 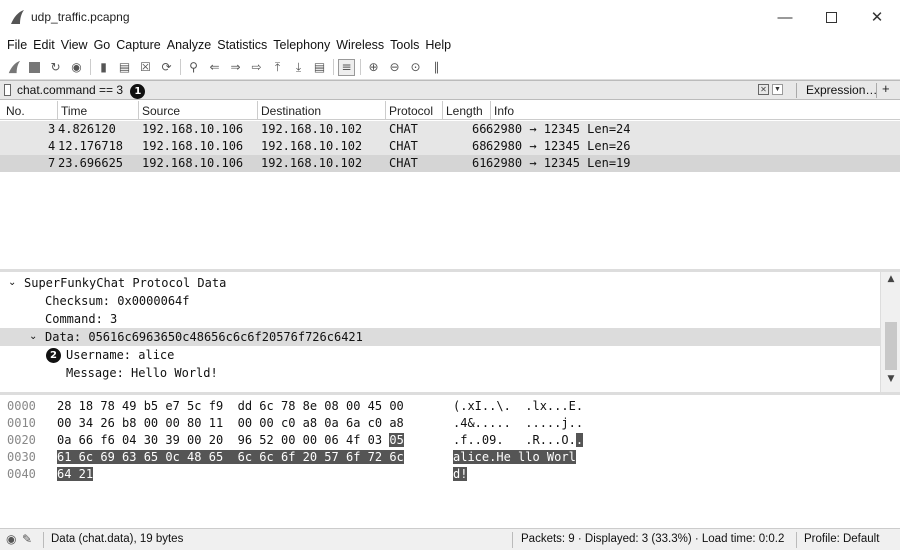 I want to click on tree-field-username: 2 Username: alice, so click(x=440, y=355).